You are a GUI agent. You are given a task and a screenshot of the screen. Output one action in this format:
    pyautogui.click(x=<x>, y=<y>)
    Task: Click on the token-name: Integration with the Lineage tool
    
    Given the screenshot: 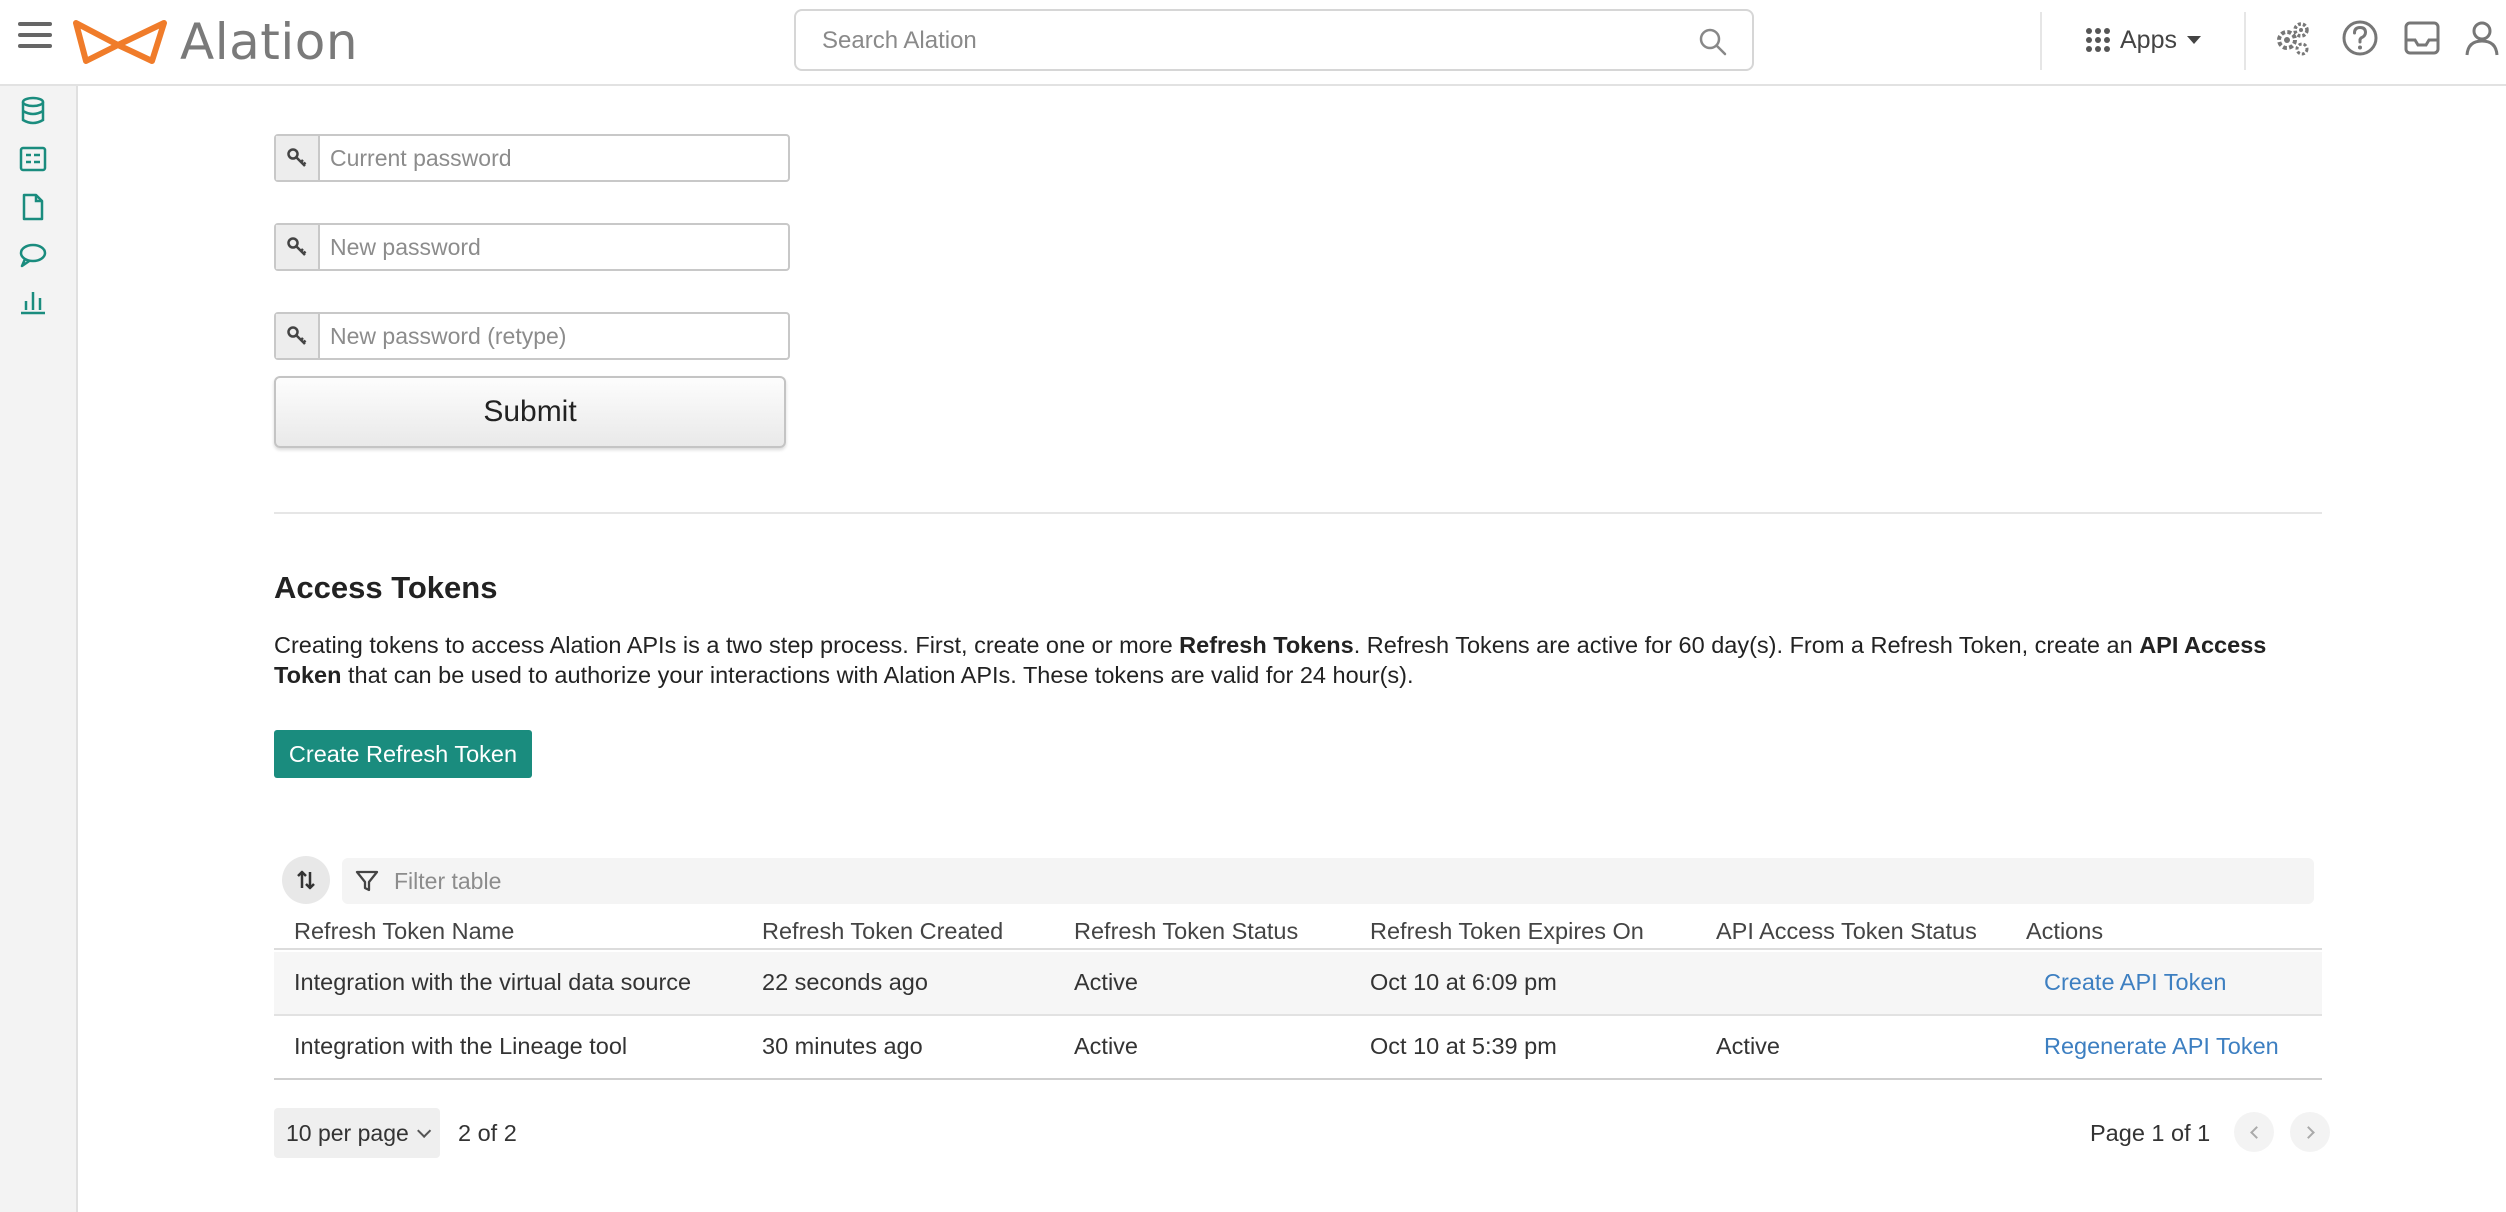 What is the action you would take?
    pyautogui.click(x=461, y=1046)
    